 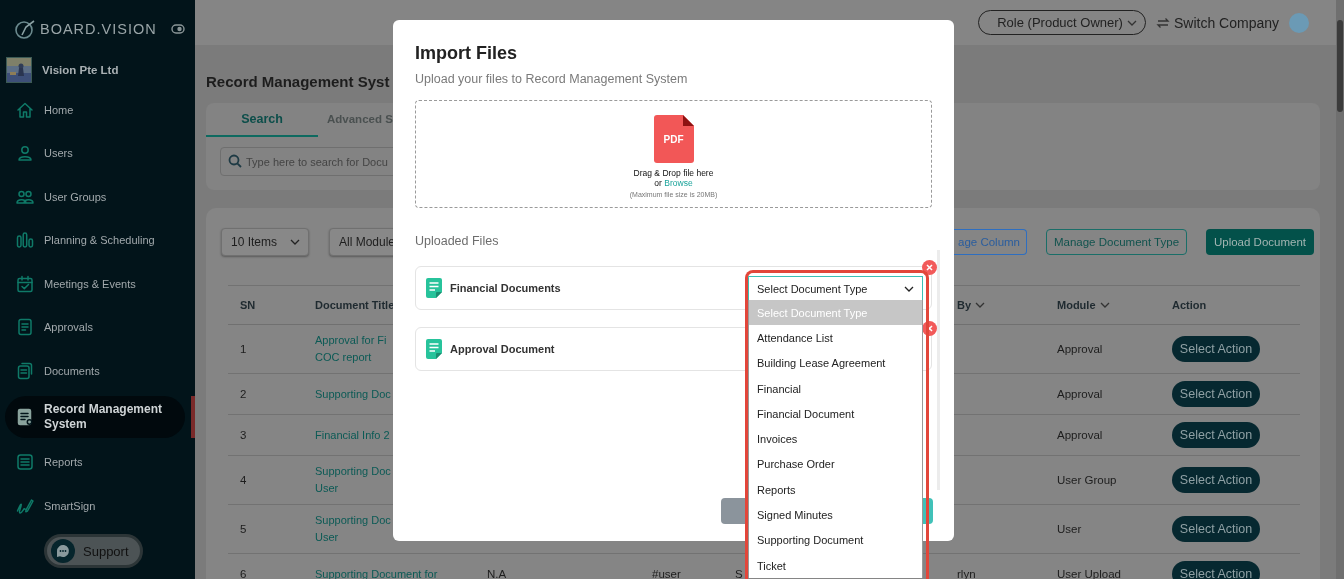 I want to click on nav-item: Meetings & Events, so click(x=97, y=284).